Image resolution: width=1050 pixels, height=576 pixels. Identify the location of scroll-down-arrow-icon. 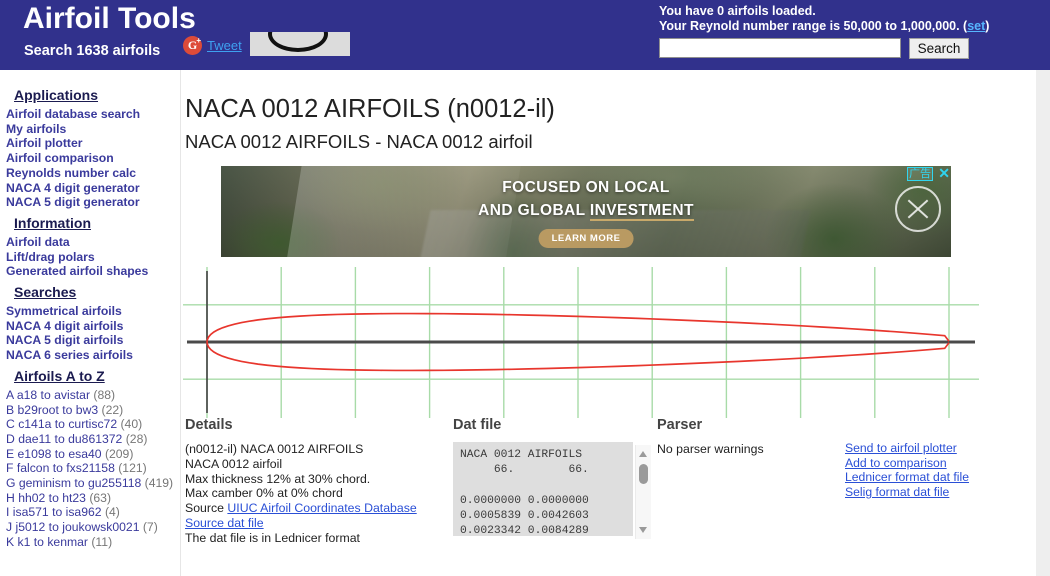
(643, 530).